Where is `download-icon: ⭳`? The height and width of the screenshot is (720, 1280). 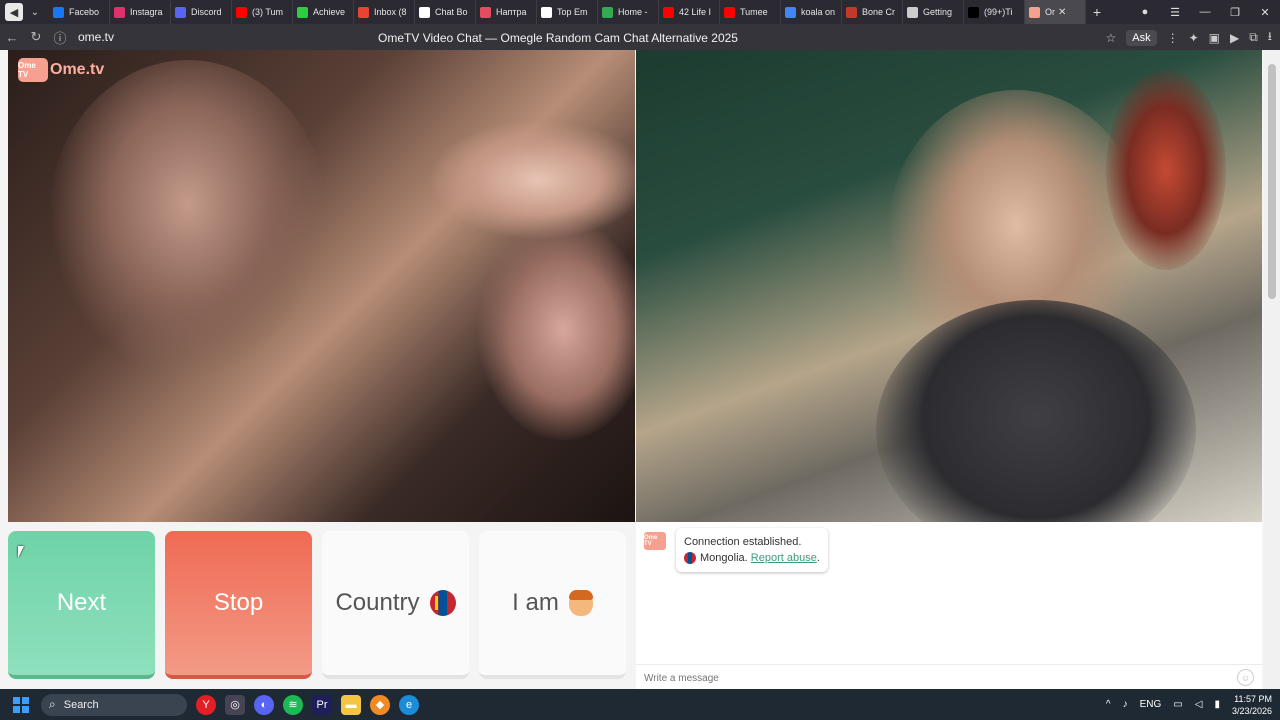
download-icon: ⭳ is located at coordinates (1270, 37).